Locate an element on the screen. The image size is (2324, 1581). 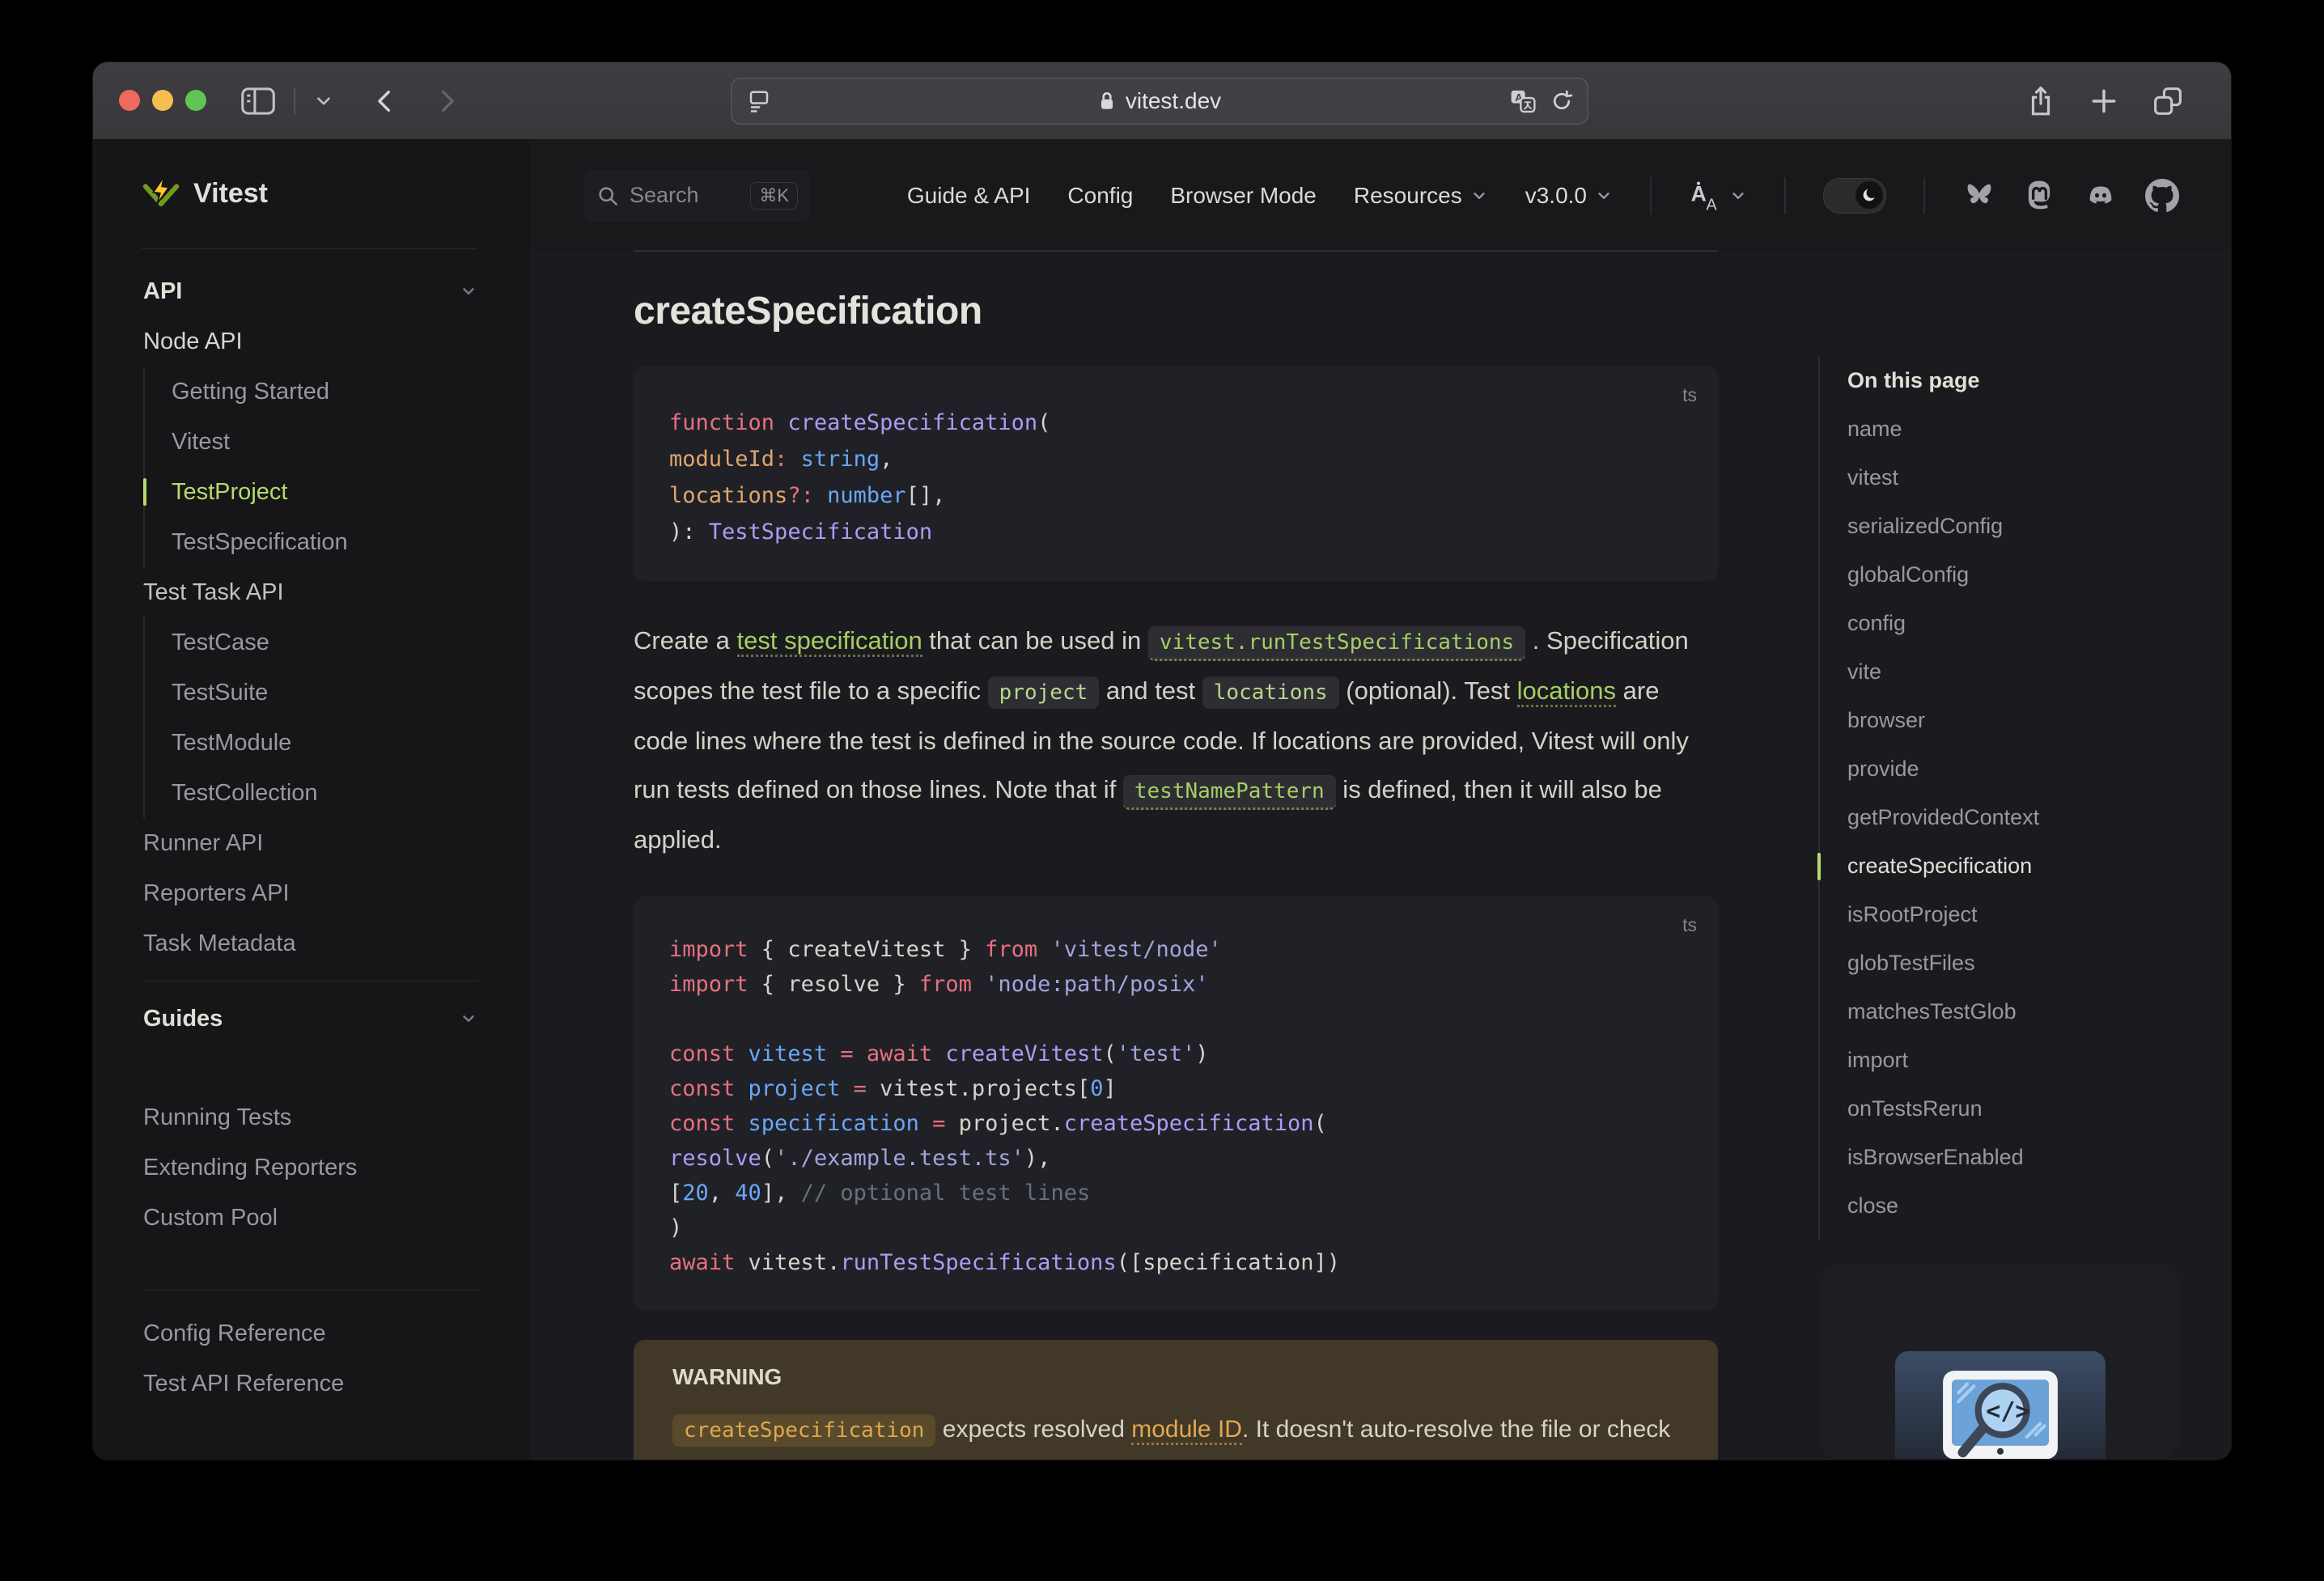
toc-item-vitest: vitest is located at coordinates (2037, 477).